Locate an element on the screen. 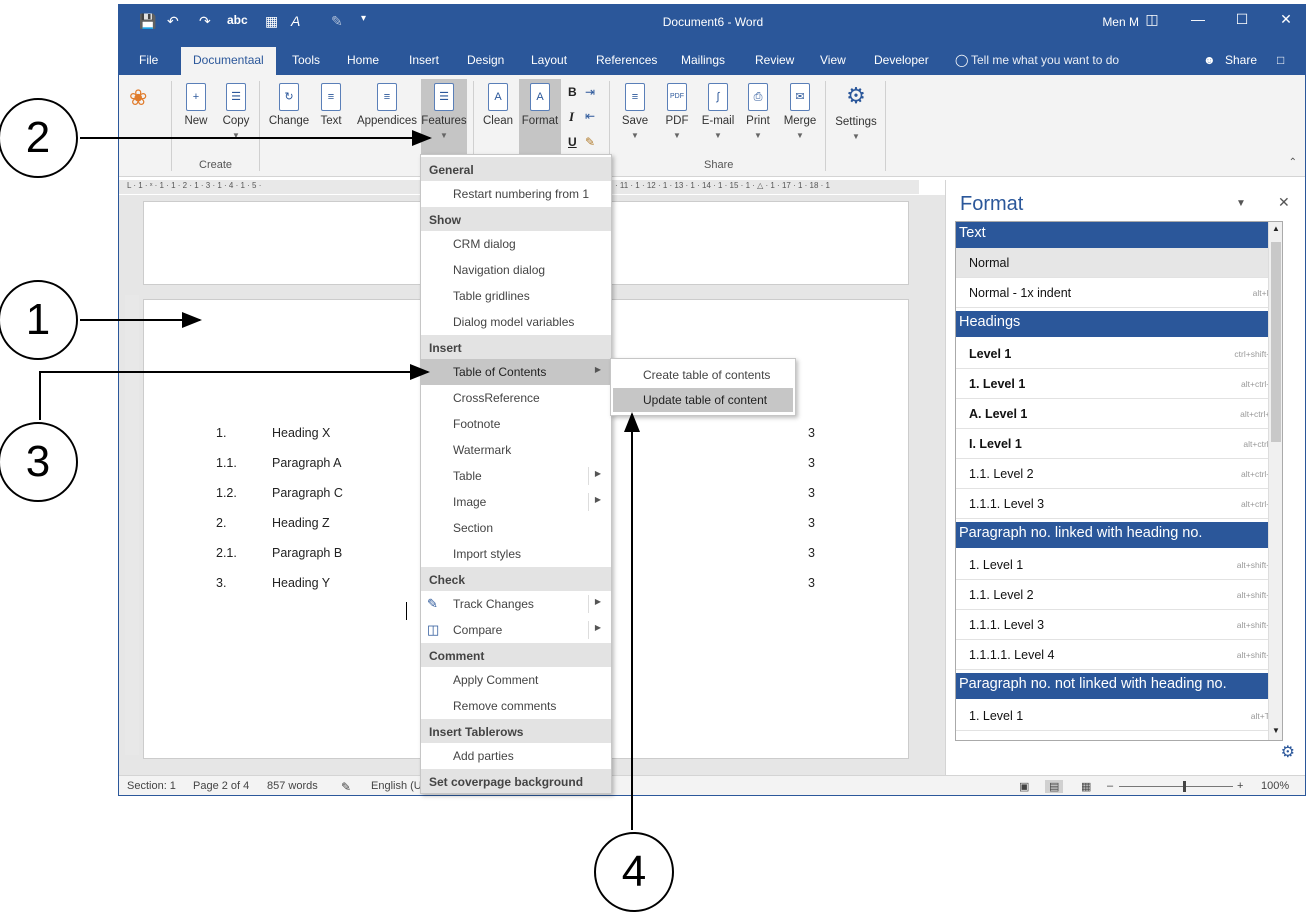 This screenshot has width=1306, height=920. outdent-icon: ⇤ is located at coordinates (590, 116).